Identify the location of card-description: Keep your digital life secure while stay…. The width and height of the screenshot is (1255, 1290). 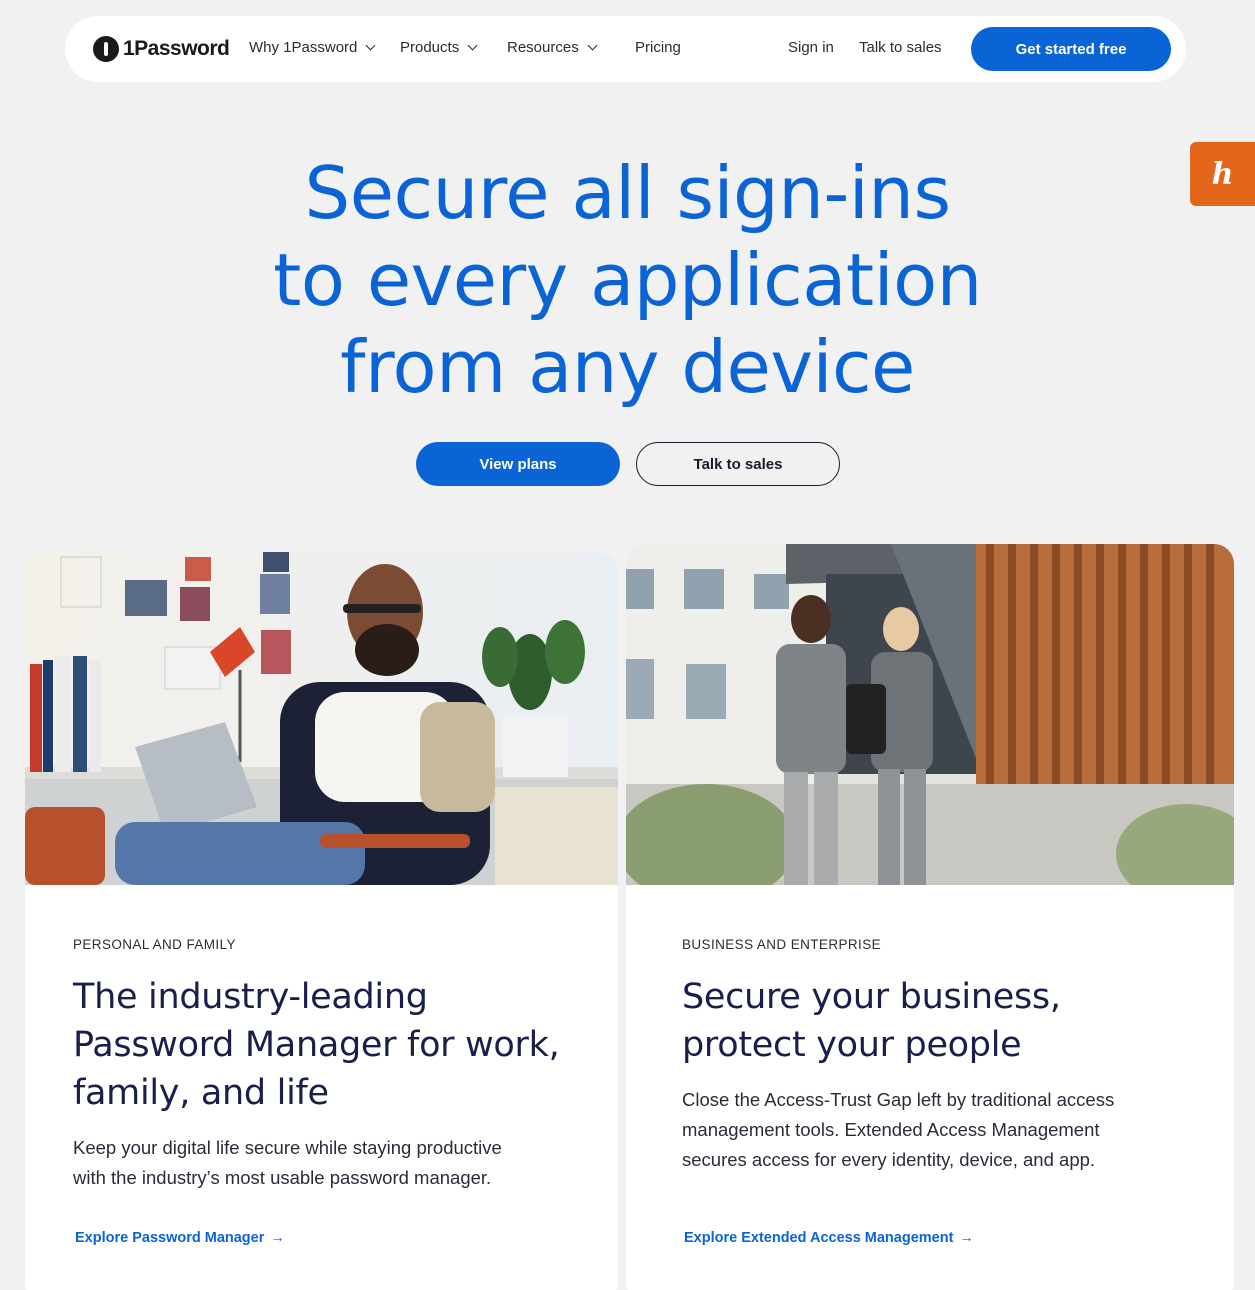
(287, 1163).